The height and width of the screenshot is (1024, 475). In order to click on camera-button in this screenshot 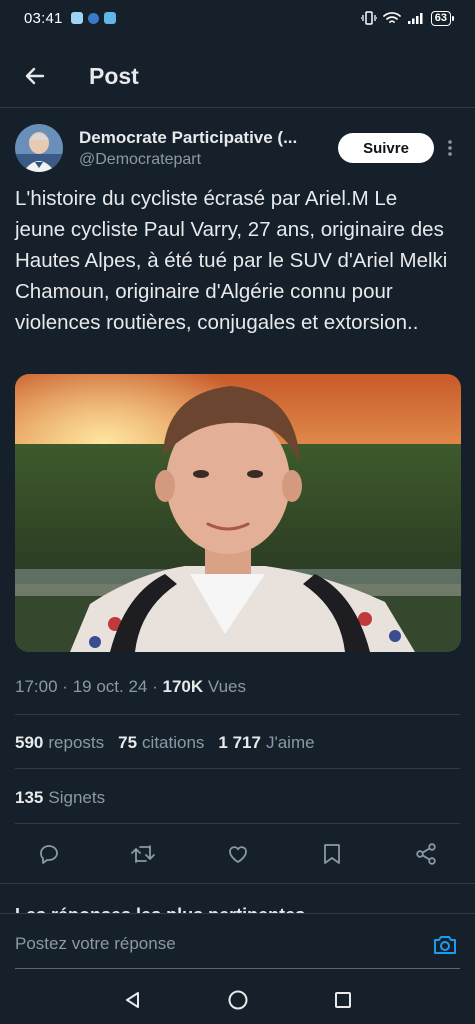, I will do `click(445, 945)`.